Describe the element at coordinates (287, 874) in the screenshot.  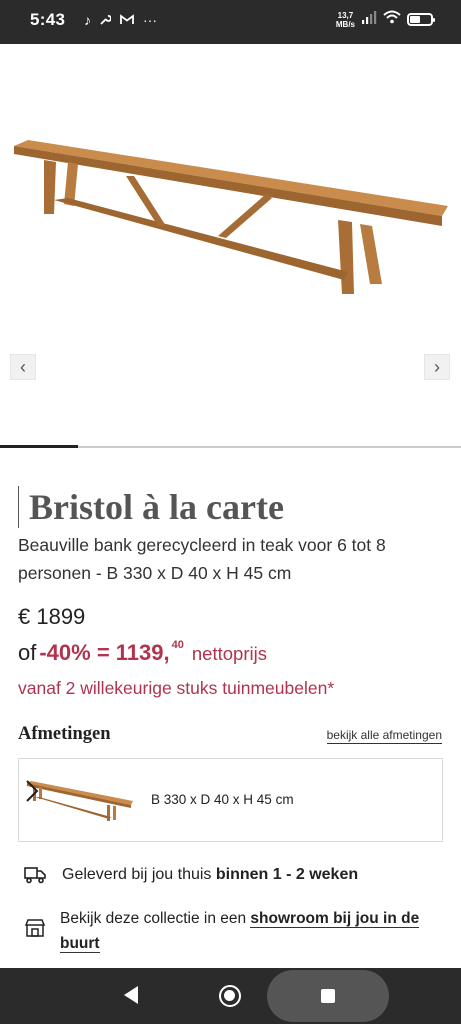
I see `delivery-time: binnen 1 - 2 weken` at that location.